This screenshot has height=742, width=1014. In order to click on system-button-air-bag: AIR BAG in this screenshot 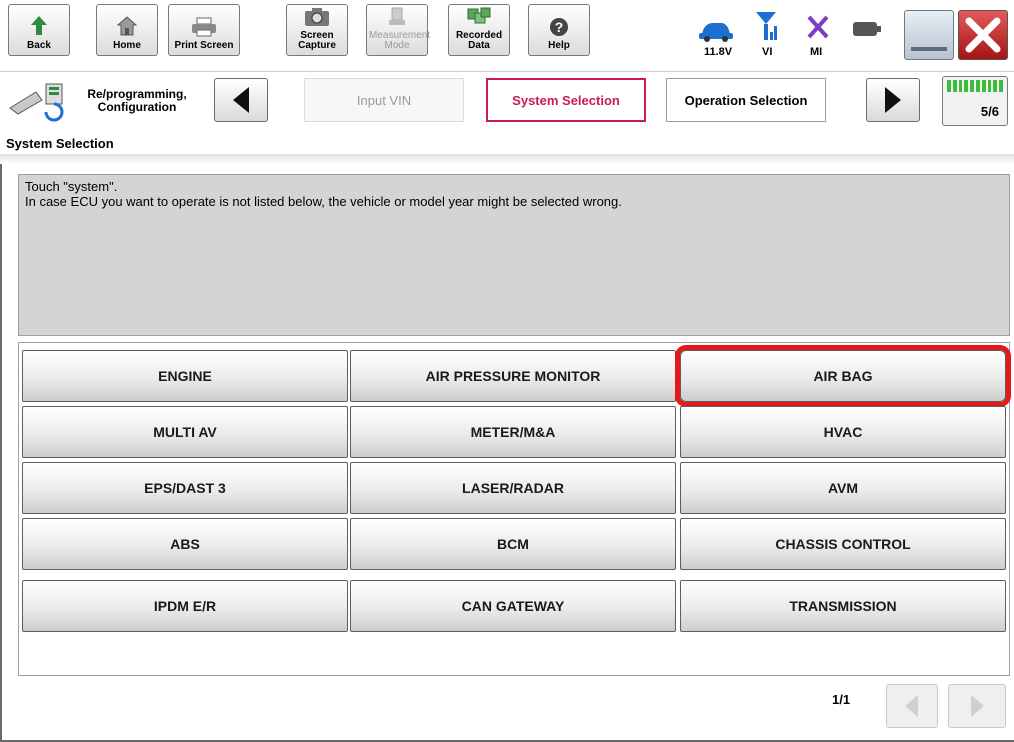, I will do `click(843, 376)`.